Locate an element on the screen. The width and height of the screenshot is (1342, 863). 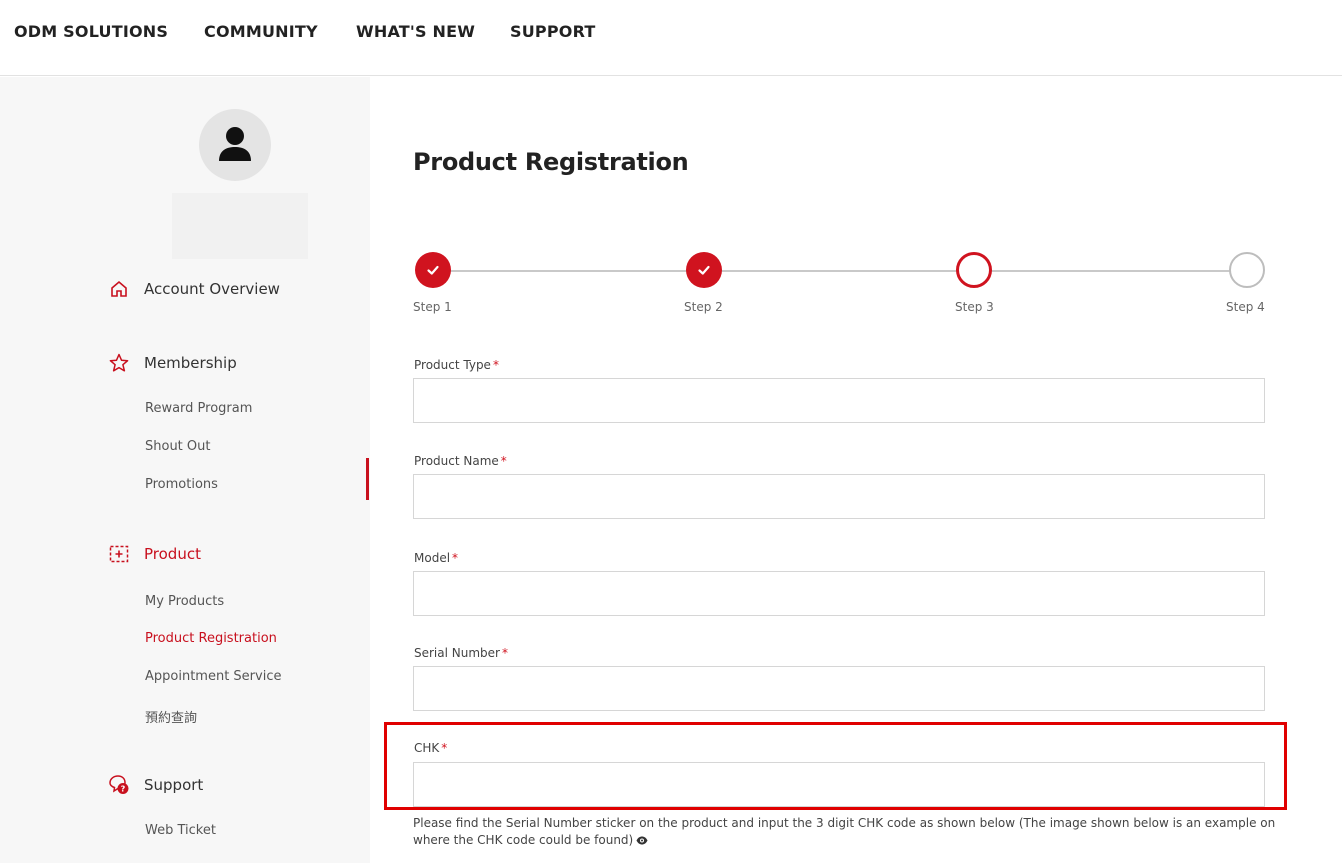
active-section-indicator is located at coordinates (367, 479).